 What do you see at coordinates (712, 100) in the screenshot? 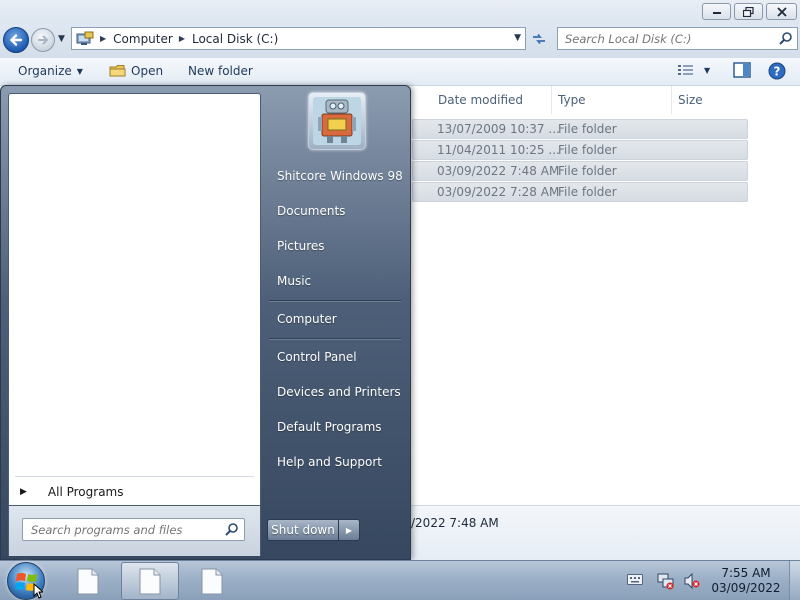
I see `column-size: Size` at bounding box center [712, 100].